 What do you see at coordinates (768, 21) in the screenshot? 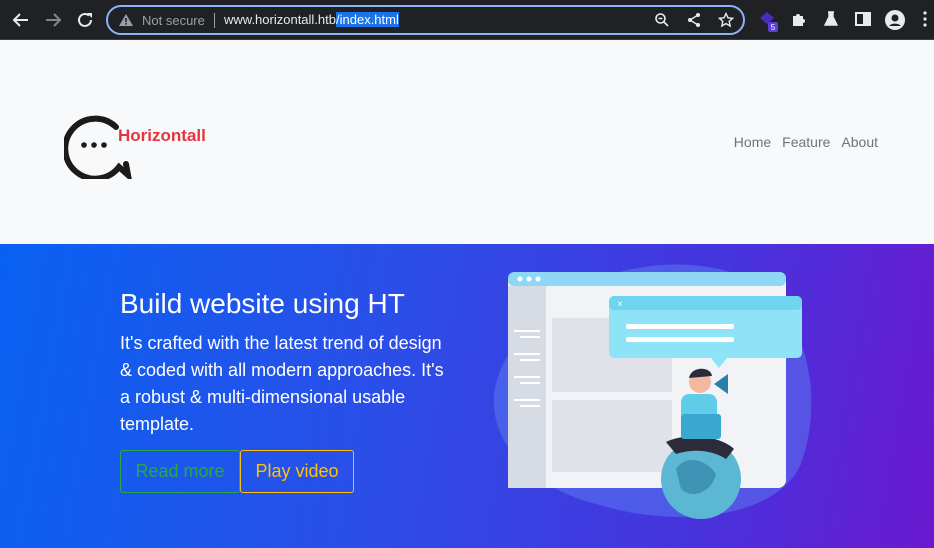
I see `extension-icon: 5` at bounding box center [768, 21].